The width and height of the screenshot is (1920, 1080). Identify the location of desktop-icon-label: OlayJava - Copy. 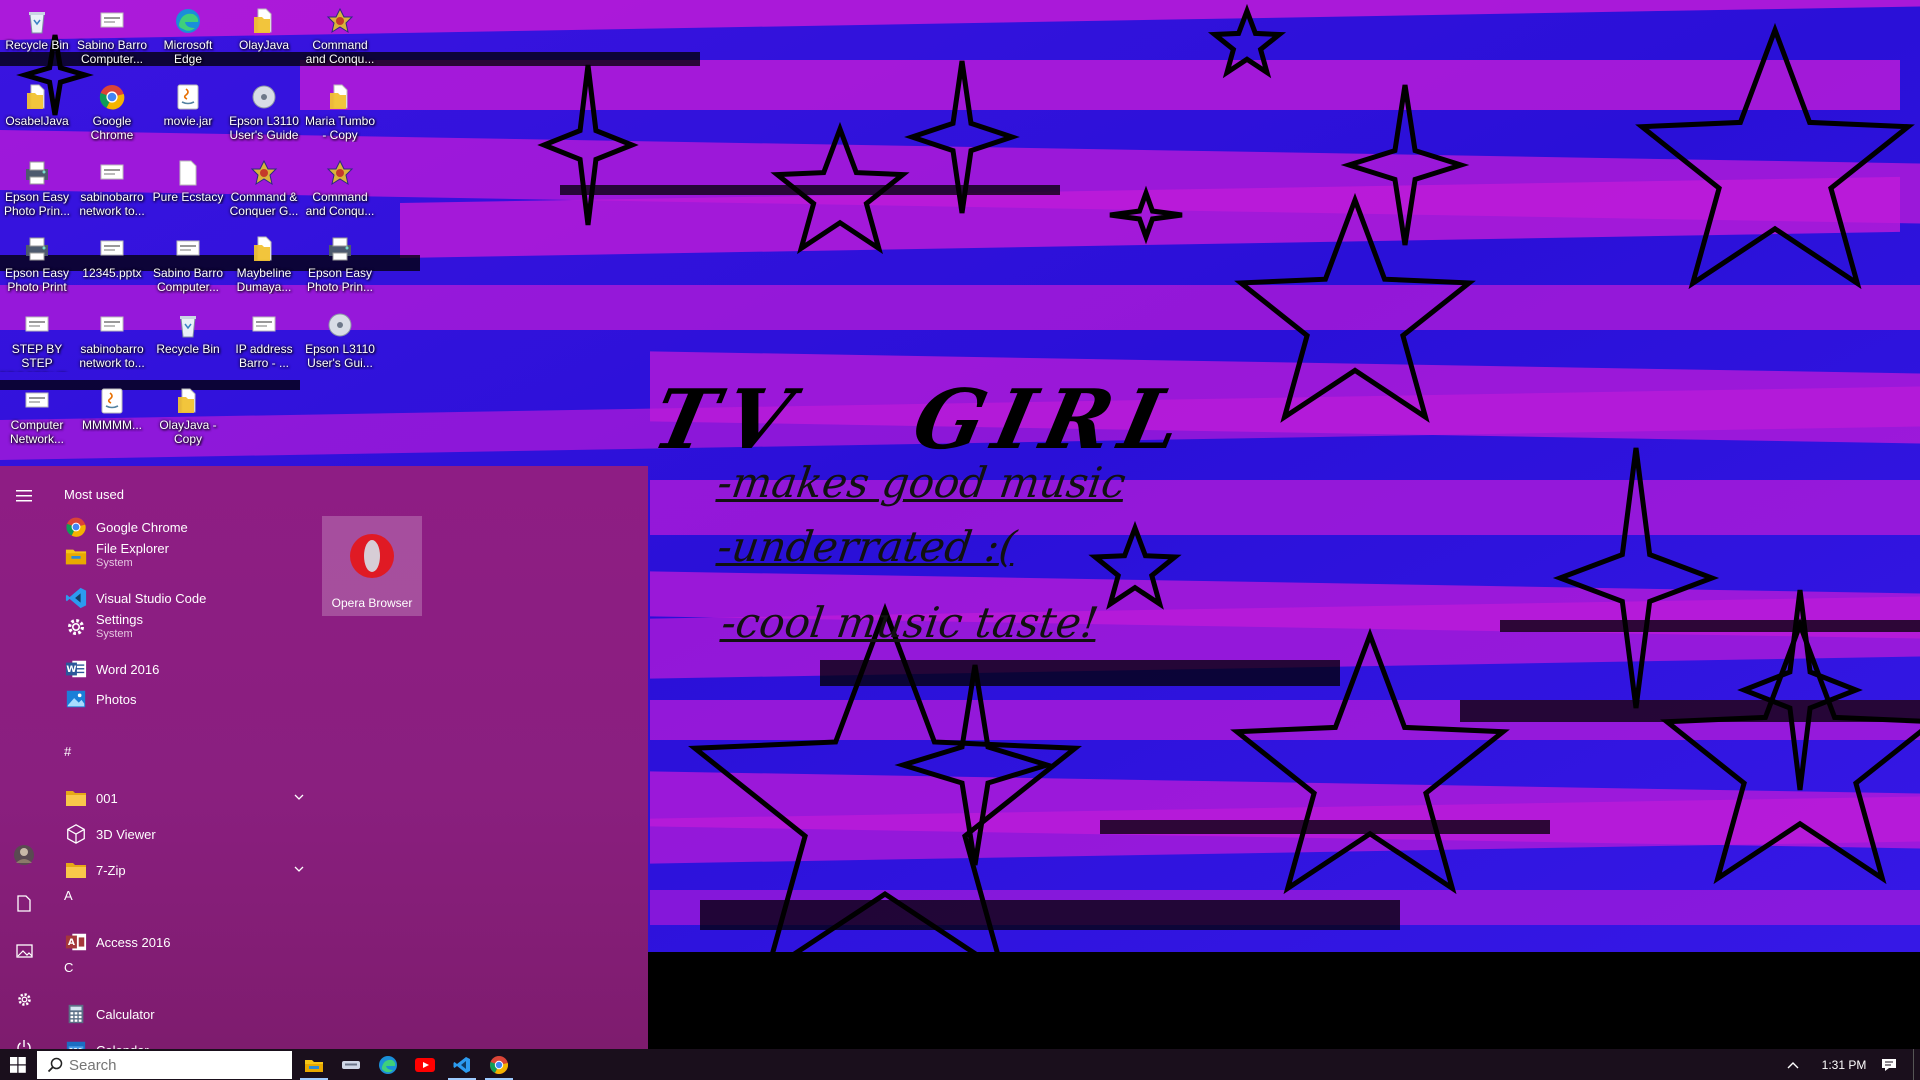
(188, 432).